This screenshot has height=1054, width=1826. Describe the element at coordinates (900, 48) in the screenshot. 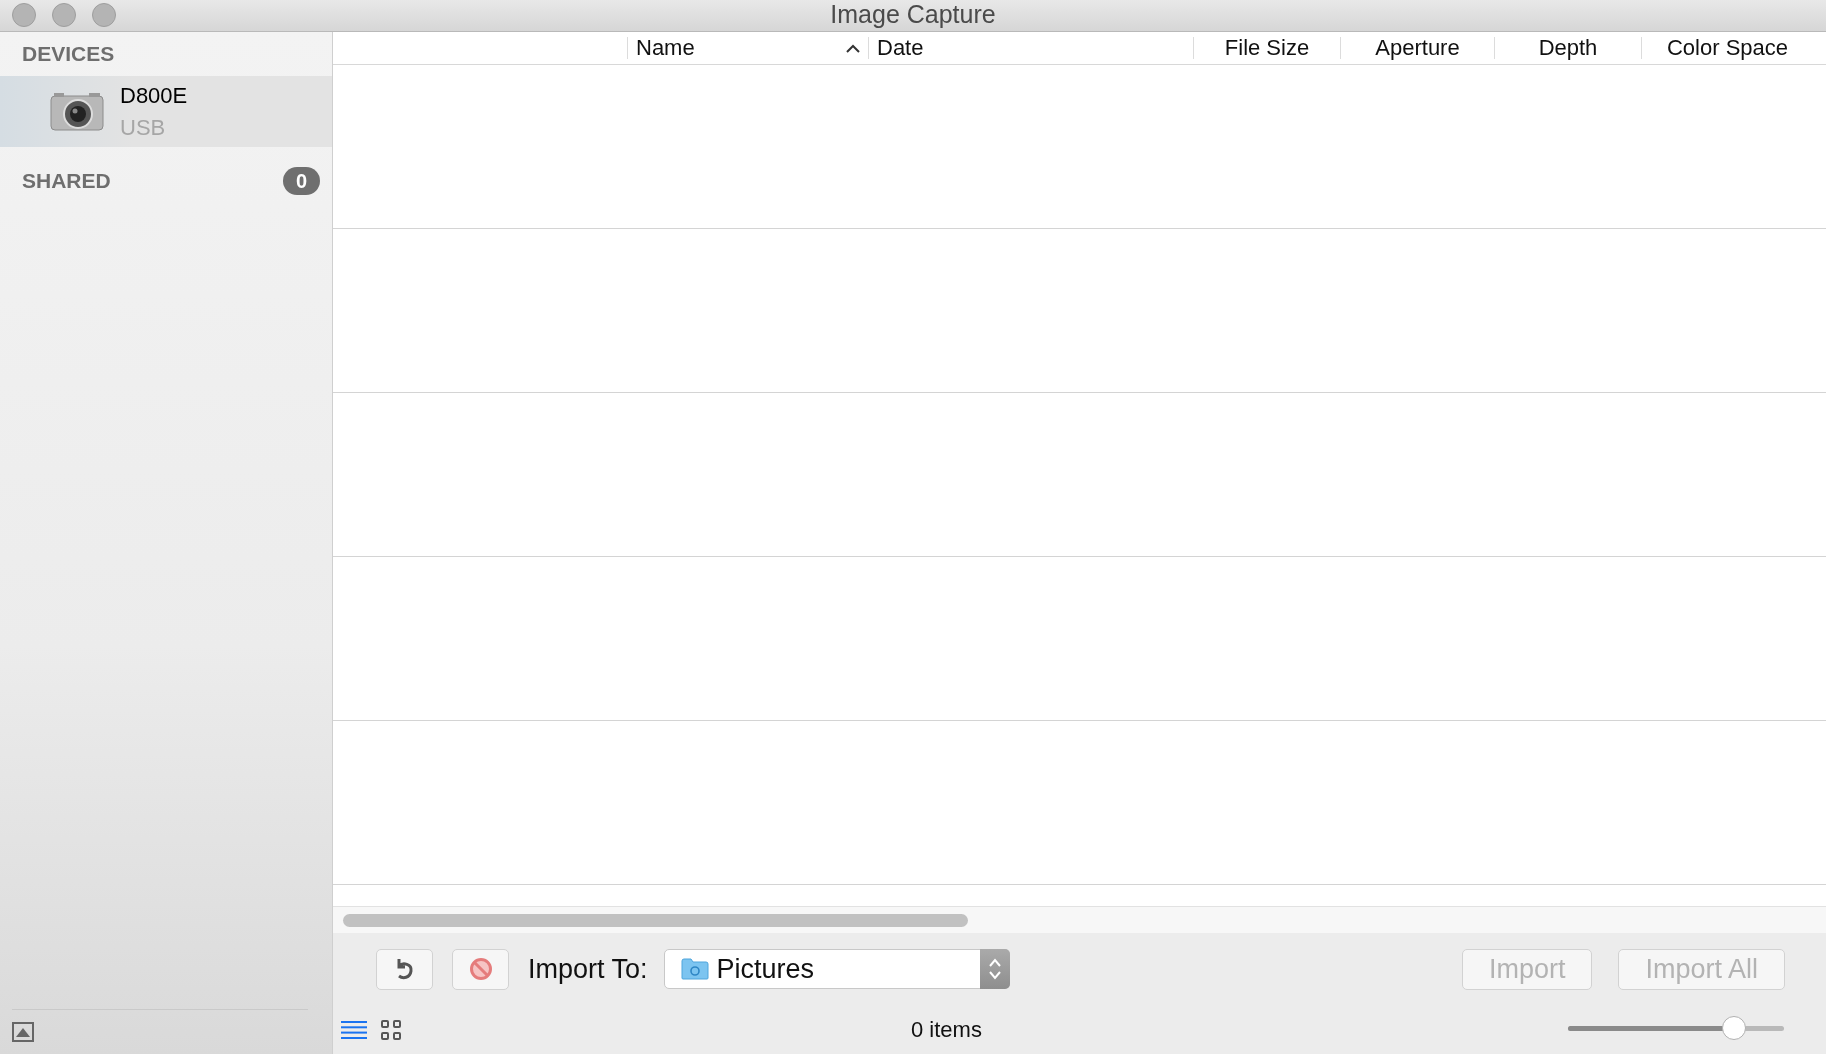

I see `column-header: Date` at that location.